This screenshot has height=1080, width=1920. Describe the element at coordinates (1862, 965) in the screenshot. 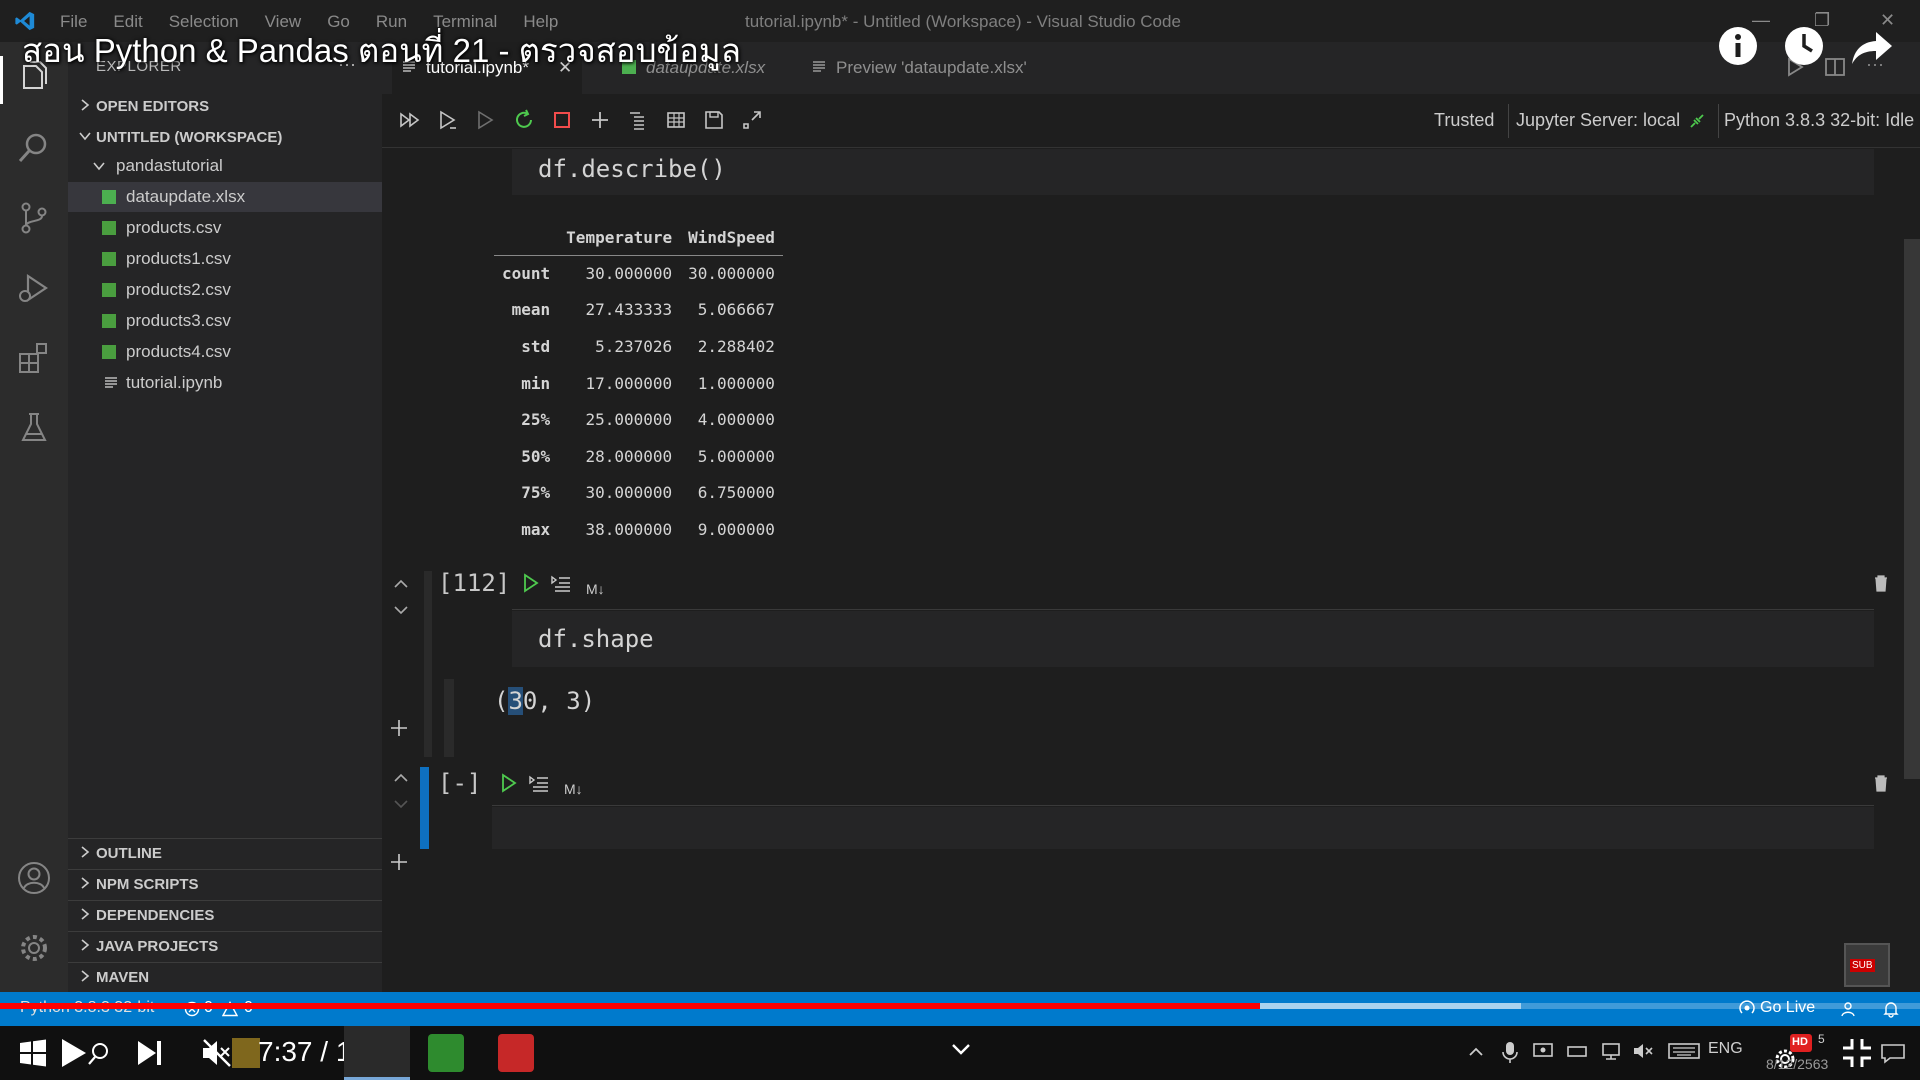

I see `subscribe-badge: SUB` at that location.